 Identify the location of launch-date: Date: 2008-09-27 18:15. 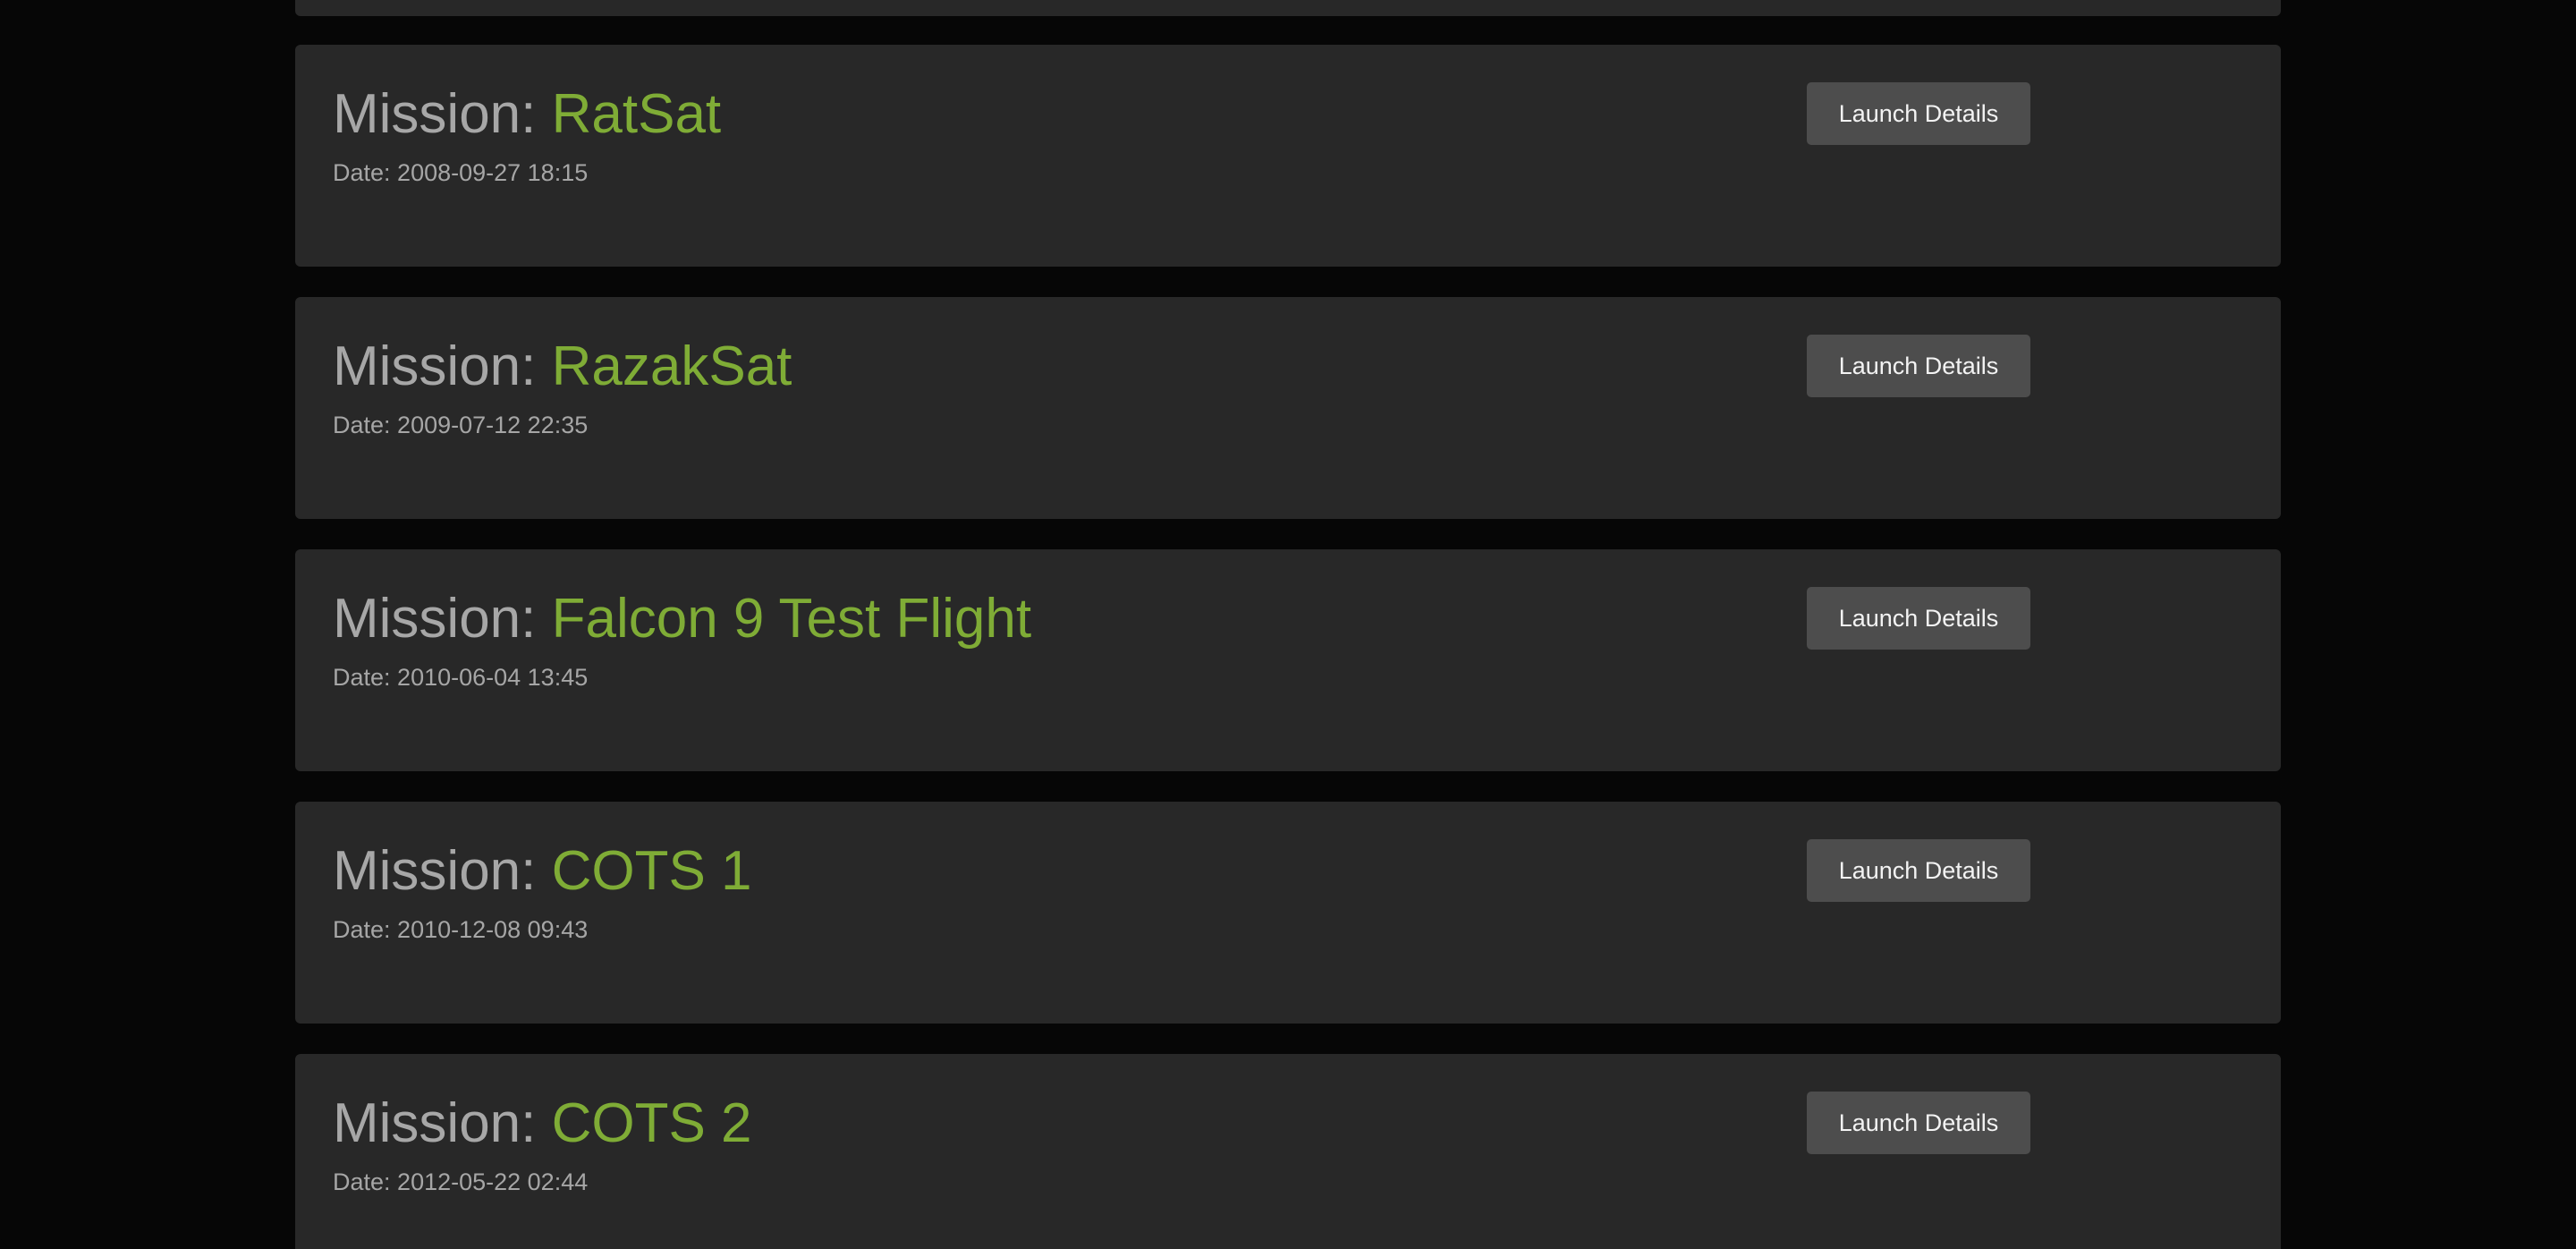
(460, 173).